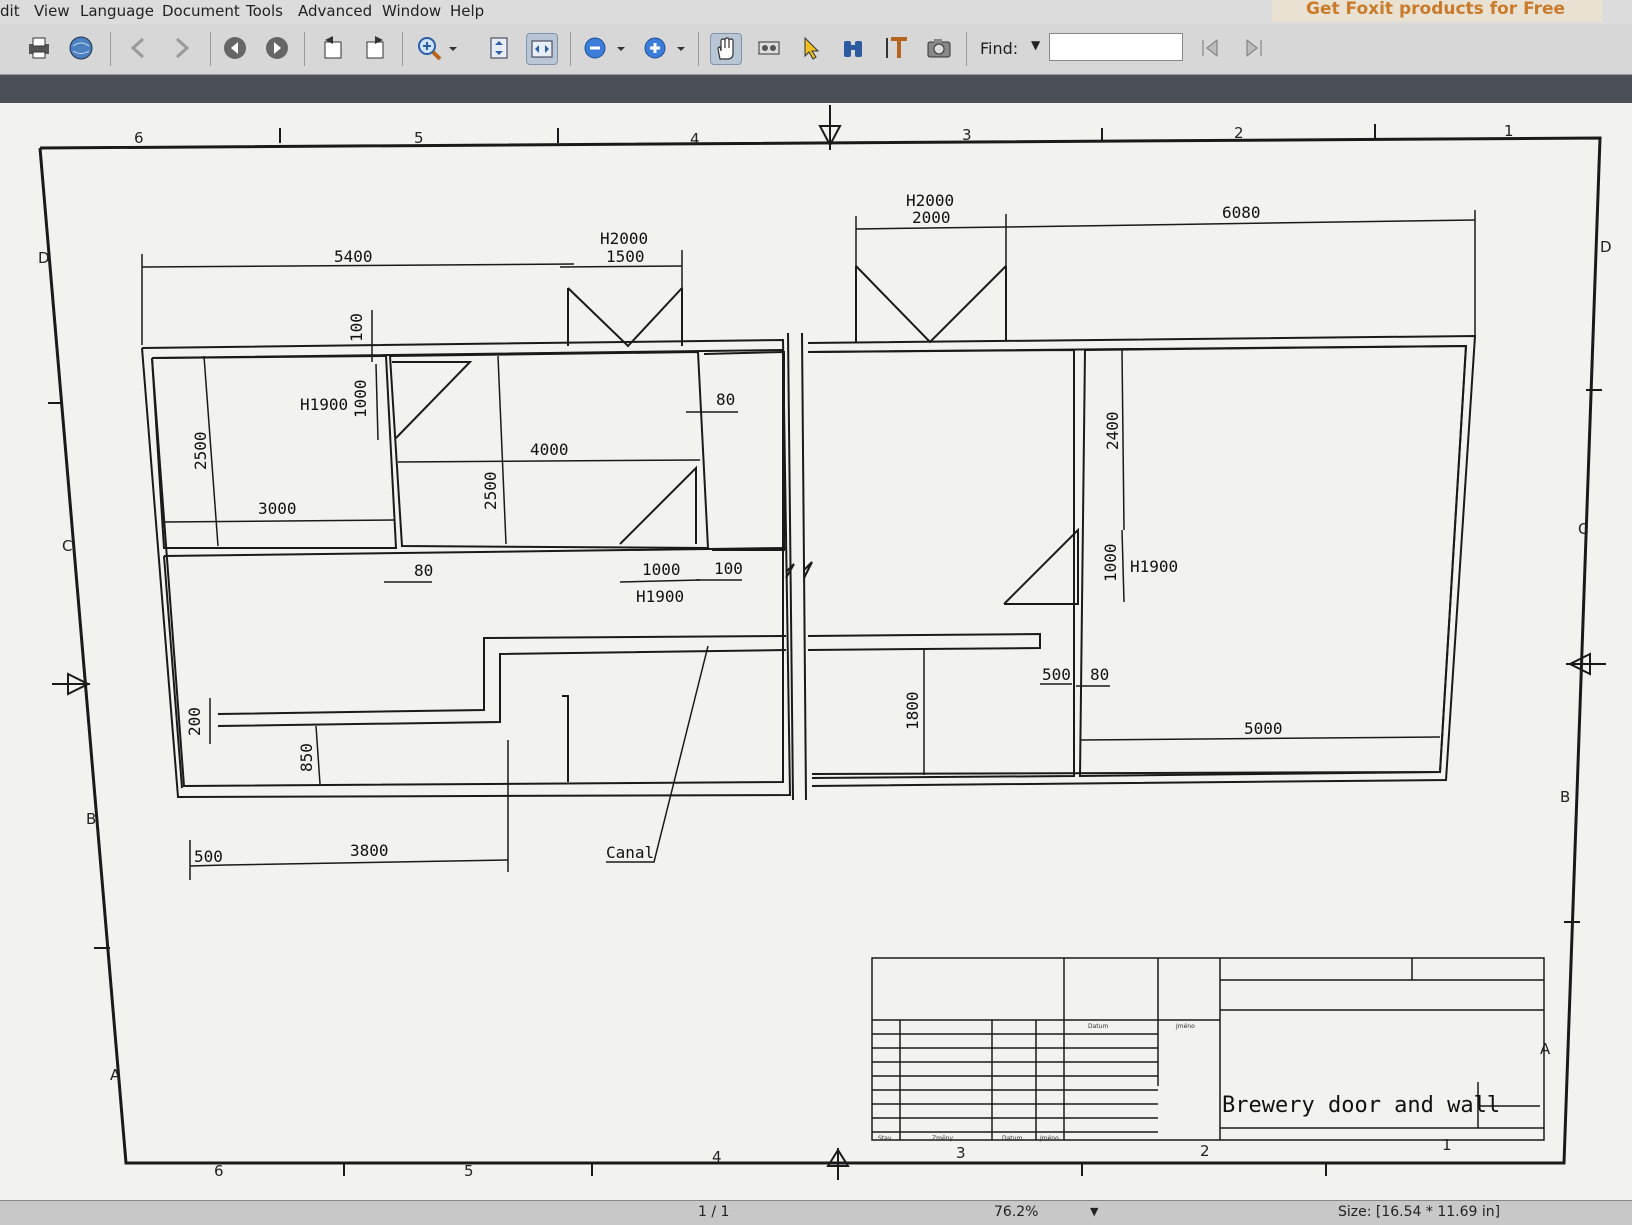  Describe the element at coordinates (333, 48) in the screenshot. I see `rotate-left-icon` at that location.